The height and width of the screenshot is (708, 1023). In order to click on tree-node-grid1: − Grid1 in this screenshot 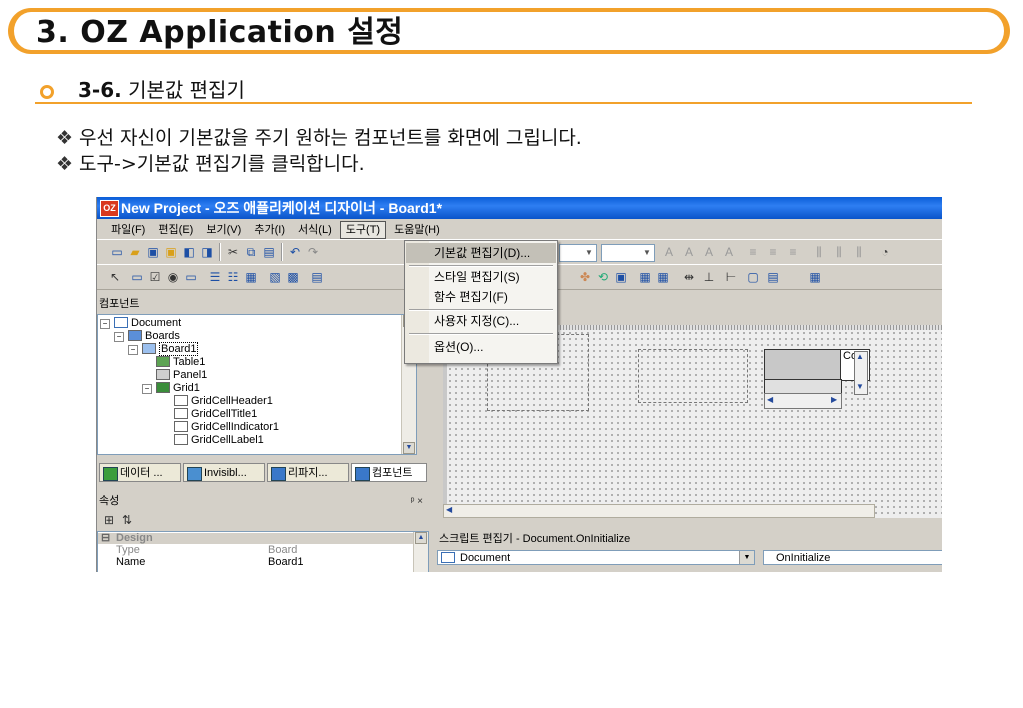, I will do `click(171, 388)`.